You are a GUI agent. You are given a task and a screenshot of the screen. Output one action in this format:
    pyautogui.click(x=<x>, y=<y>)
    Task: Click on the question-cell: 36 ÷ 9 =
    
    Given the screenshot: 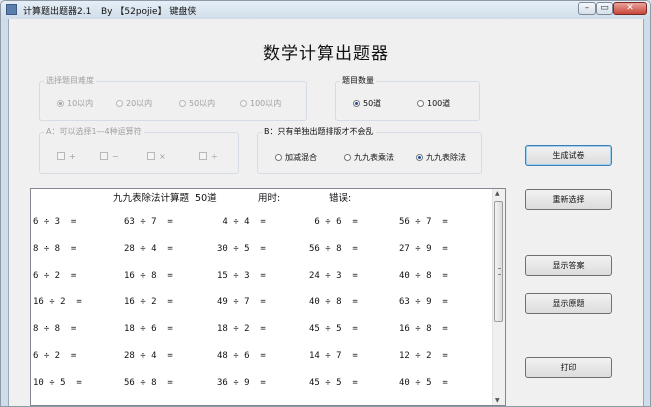 What is the action you would take?
    pyautogui.click(x=241, y=383)
    